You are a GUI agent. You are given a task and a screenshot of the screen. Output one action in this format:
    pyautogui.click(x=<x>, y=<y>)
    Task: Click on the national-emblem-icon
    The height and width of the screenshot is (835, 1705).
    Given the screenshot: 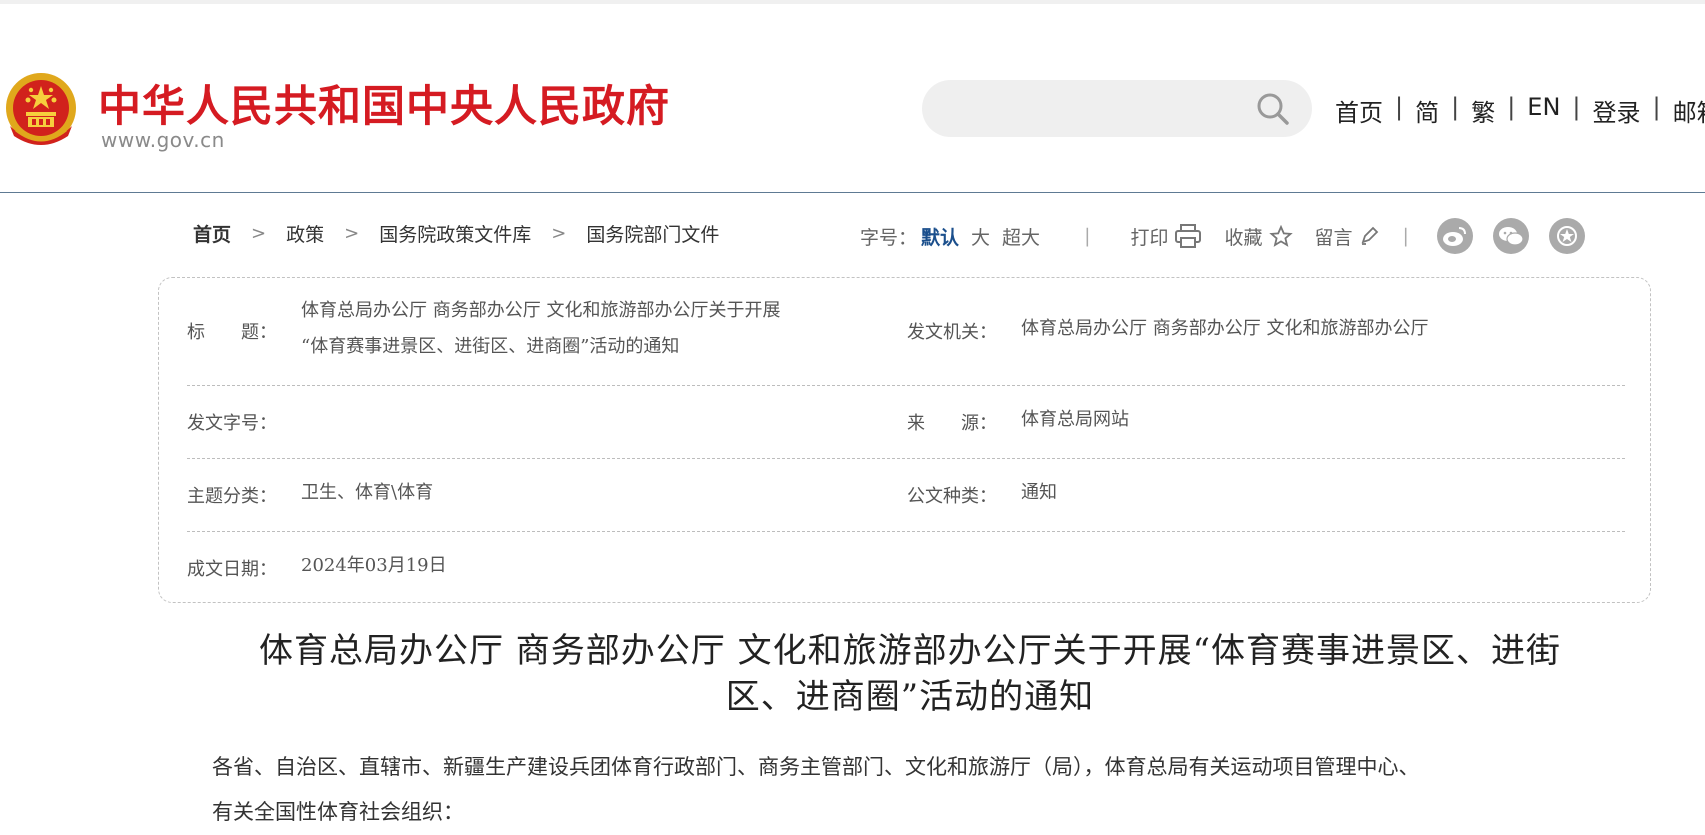 What is the action you would take?
    pyautogui.click(x=41, y=111)
    